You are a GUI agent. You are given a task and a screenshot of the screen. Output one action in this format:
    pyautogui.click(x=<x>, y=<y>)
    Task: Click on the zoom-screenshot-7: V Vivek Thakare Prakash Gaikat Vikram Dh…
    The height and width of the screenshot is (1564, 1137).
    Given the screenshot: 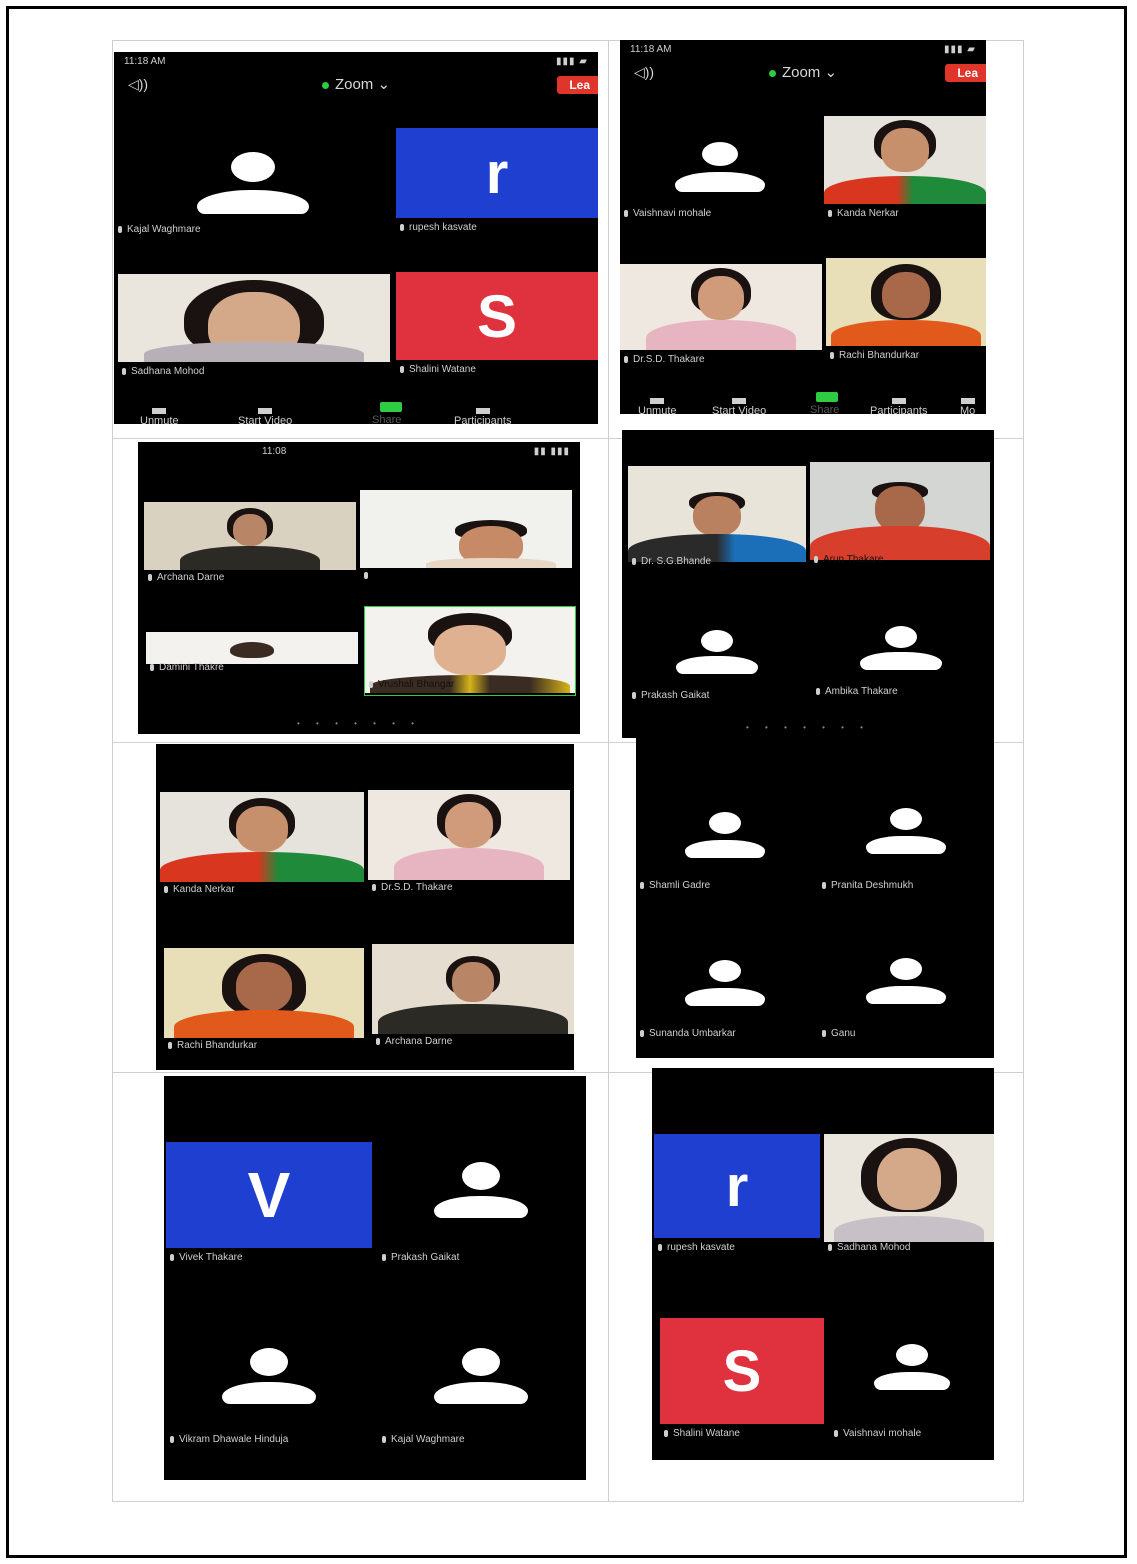 What is the action you would take?
    pyautogui.click(x=375, y=1278)
    